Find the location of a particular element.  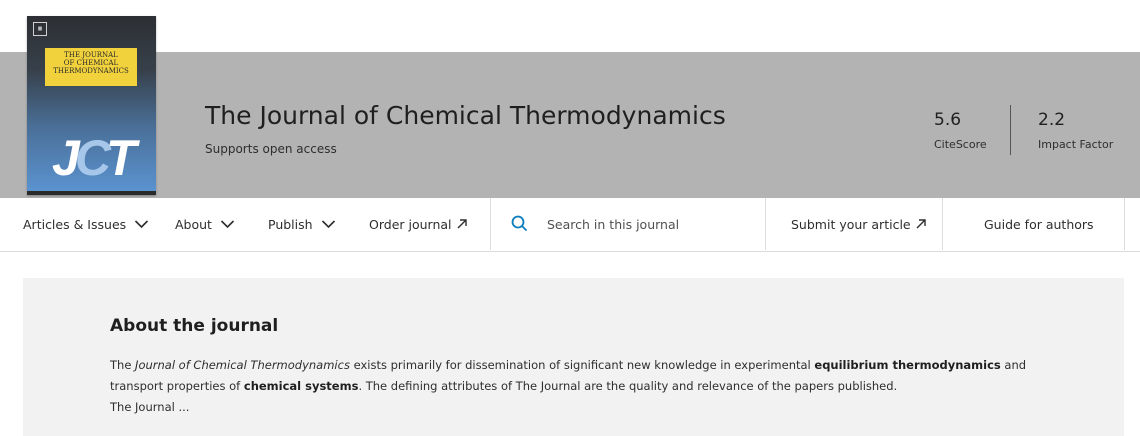

impact-factor-value: 2.2 is located at coordinates (1052, 120).